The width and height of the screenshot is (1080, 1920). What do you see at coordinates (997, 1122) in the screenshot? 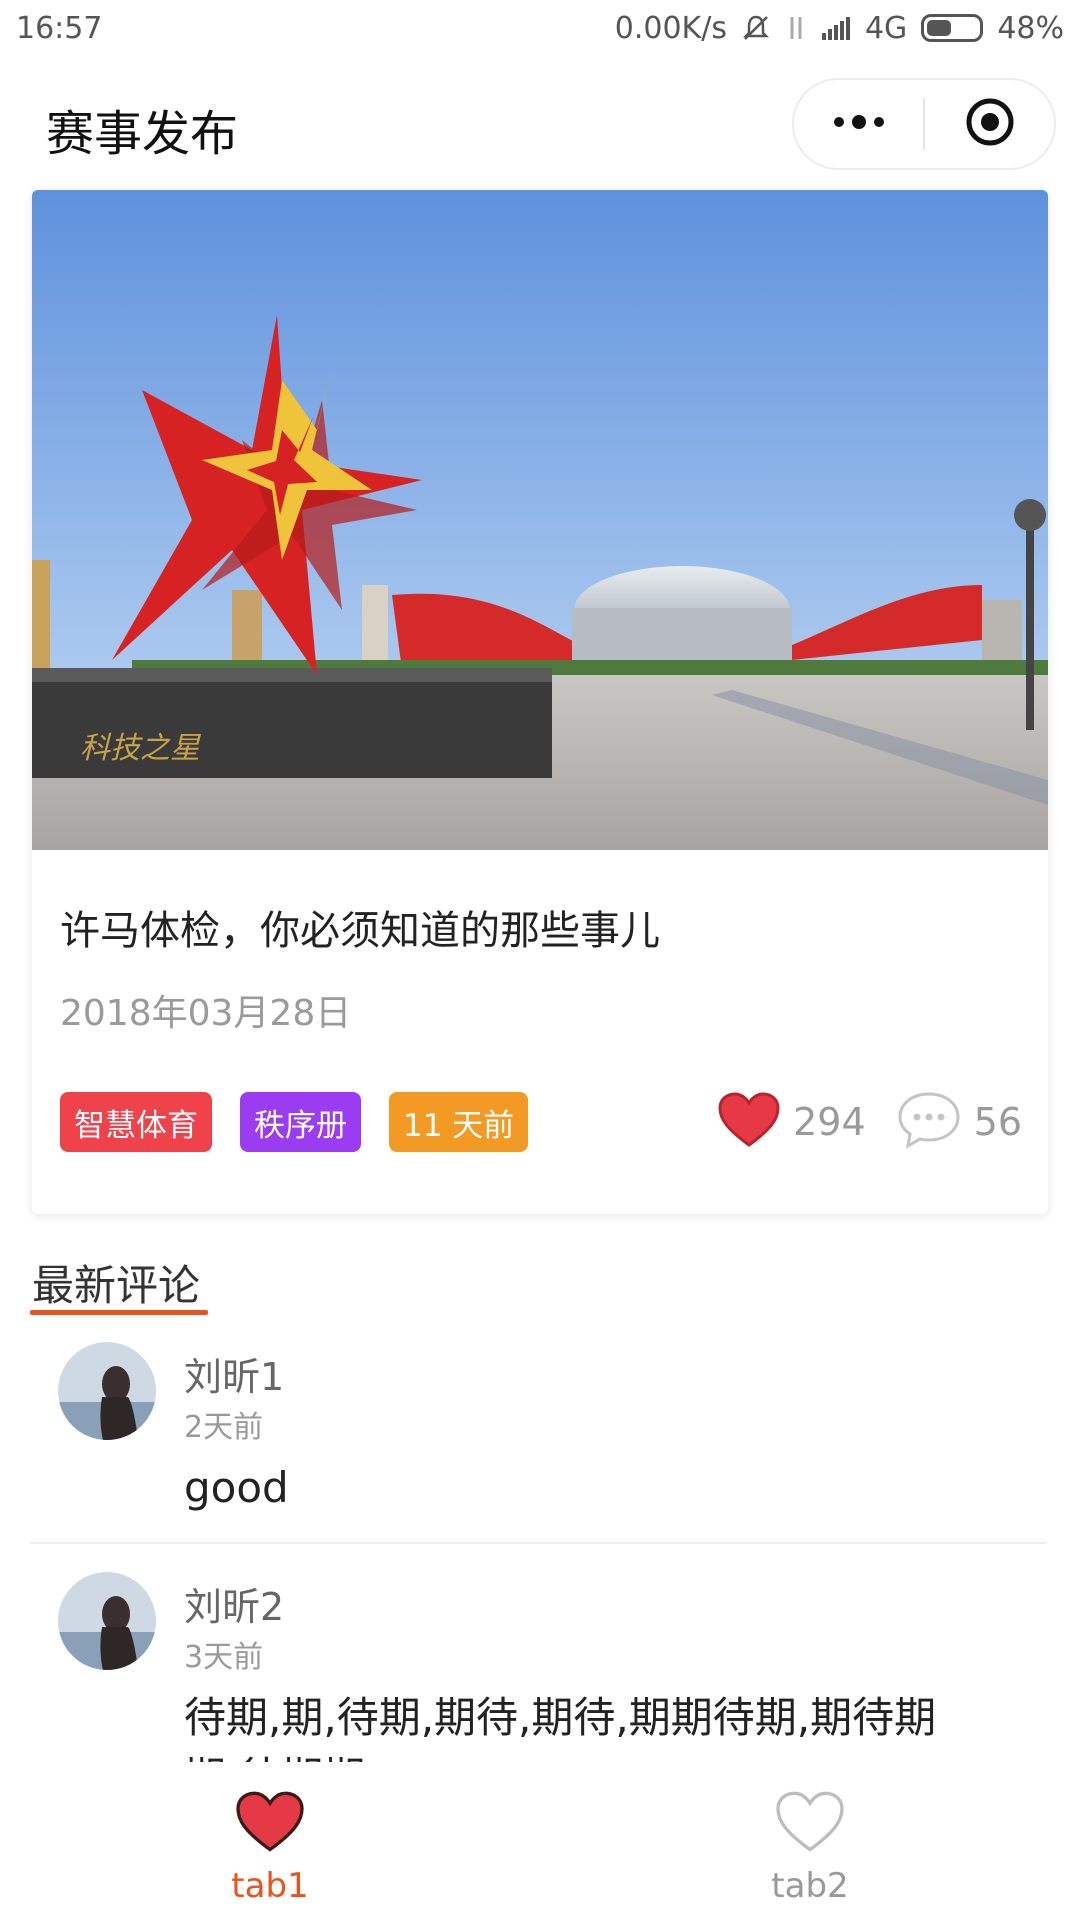
I see `comment-count: 56` at bounding box center [997, 1122].